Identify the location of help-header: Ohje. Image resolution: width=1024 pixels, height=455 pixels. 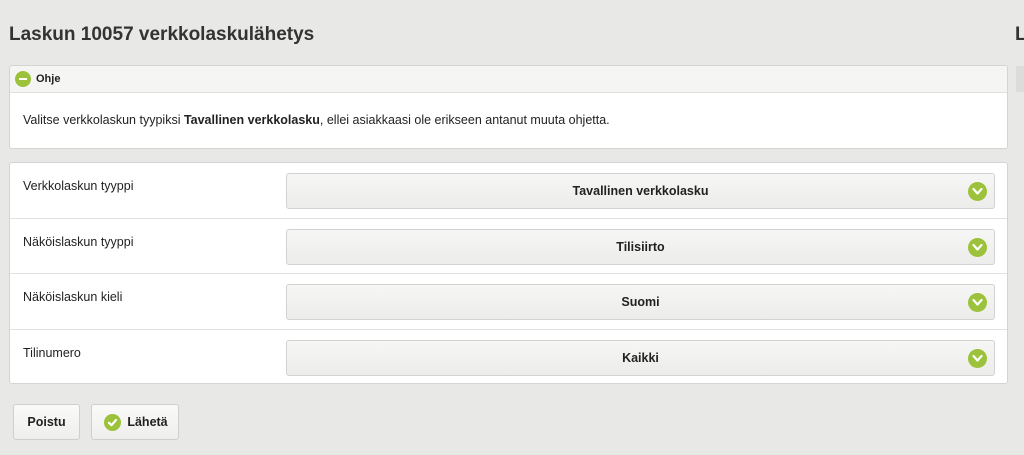
(508, 79).